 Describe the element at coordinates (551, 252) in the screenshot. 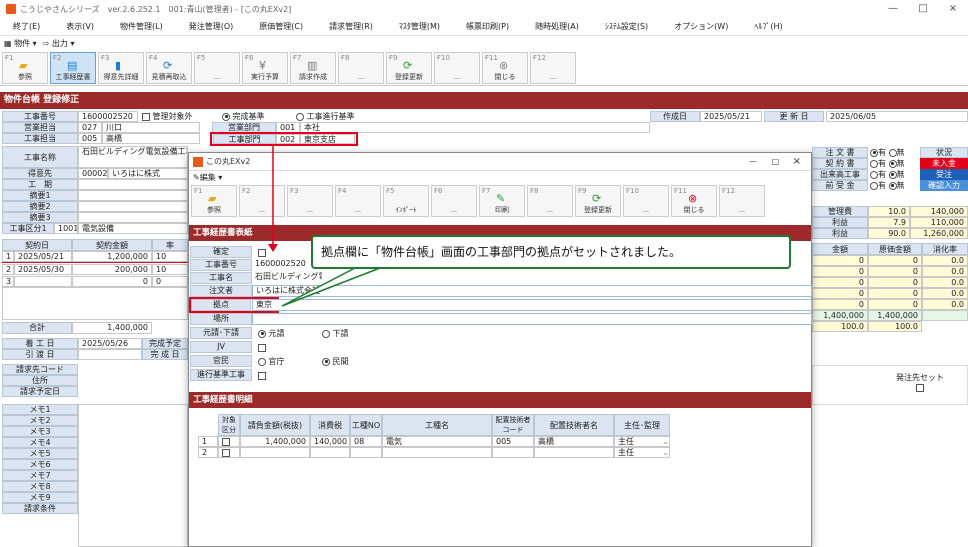

I see `callout-tooltip: 拠点欄に「物件台帳」画面の工事部門の拠点がセットされました。` at that location.